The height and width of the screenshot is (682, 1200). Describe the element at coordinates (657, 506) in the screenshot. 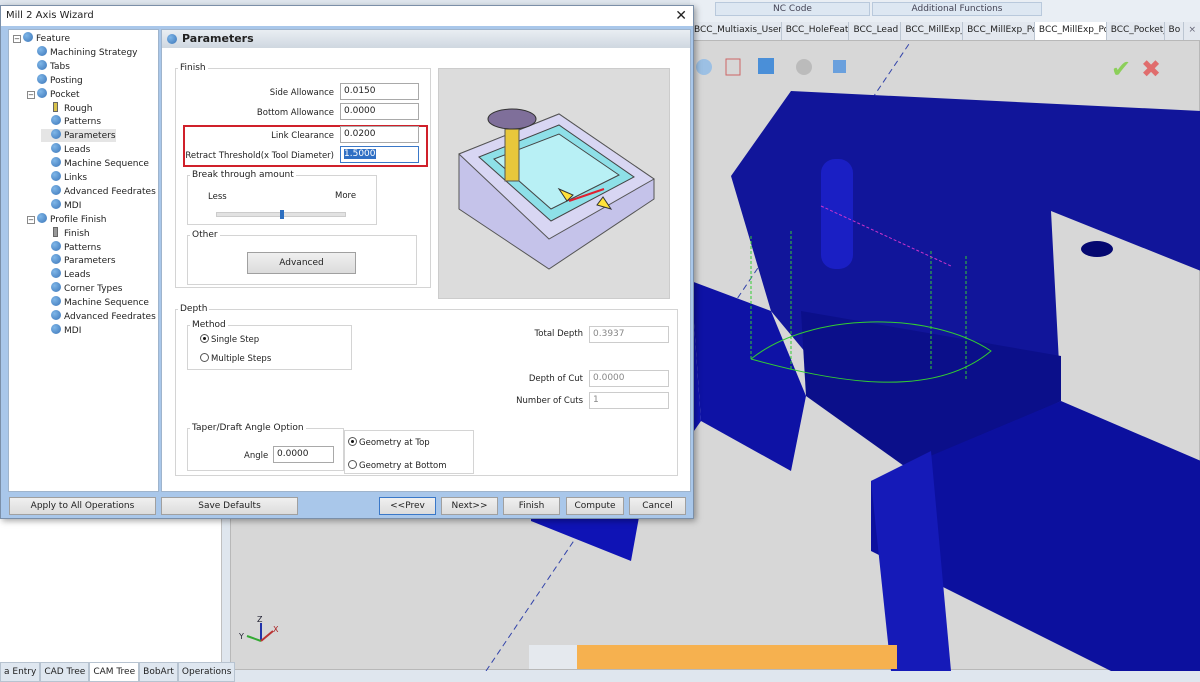

I see `cancel-button: Cancel` at that location.